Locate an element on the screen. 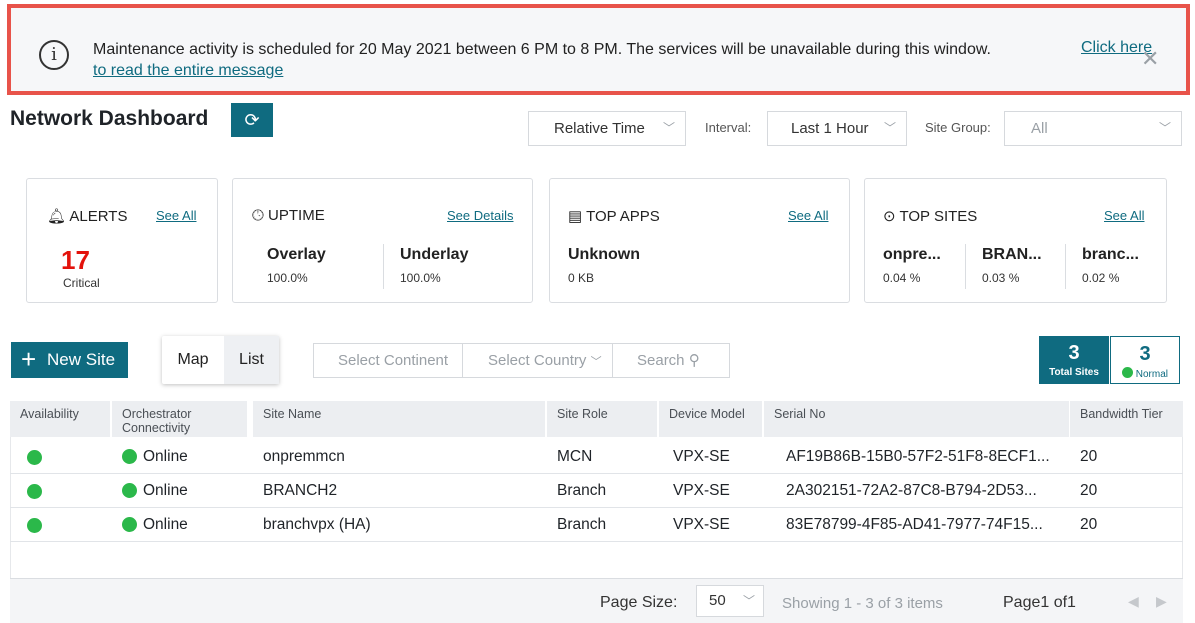  refresh-icon: ⟳ is located at coordinates (252, 120).